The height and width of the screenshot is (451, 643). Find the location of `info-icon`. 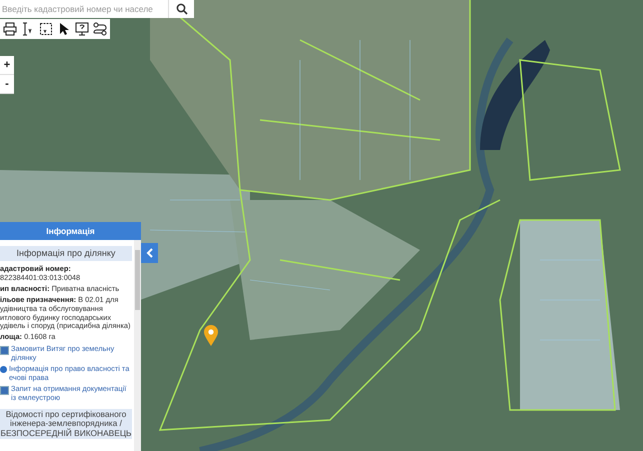

info-icon is located at coordinates (3, 370).